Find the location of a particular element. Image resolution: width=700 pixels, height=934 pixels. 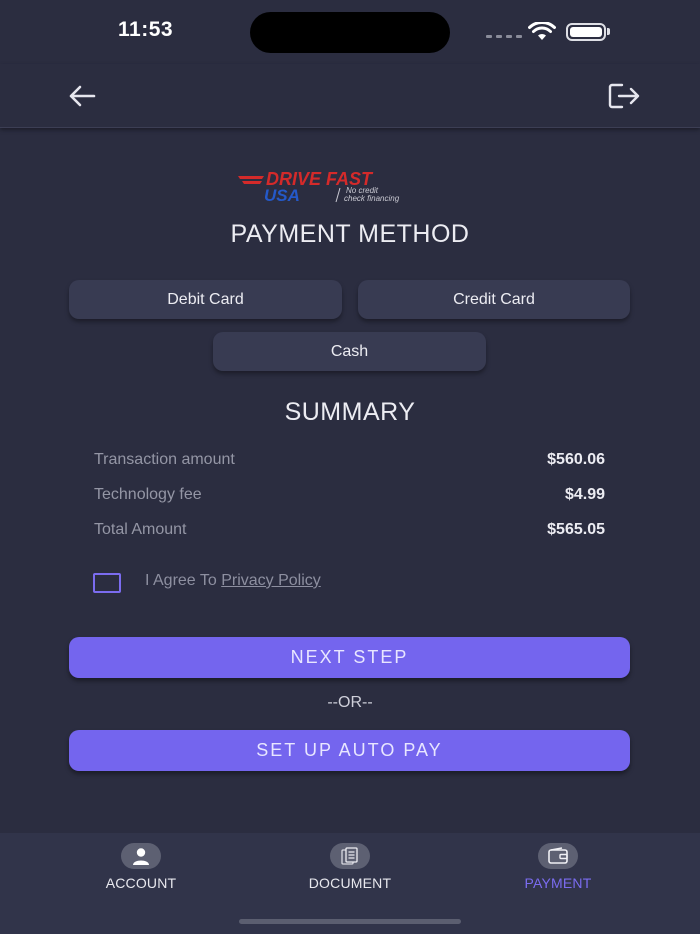

page-title: PAYMENT METHOD is located at coordinates (350, 234).